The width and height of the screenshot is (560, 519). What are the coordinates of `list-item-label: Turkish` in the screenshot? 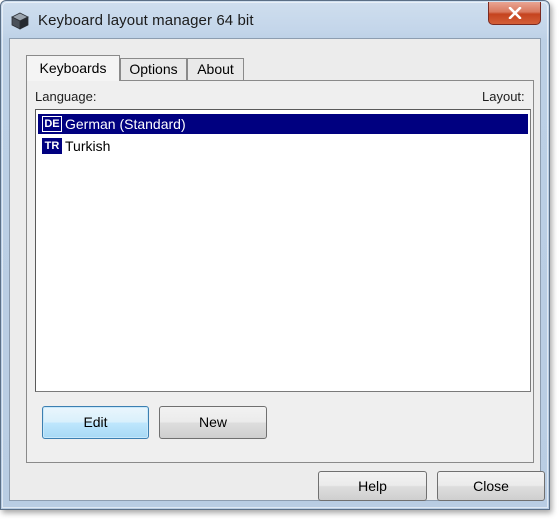 It's located at (88, 146).